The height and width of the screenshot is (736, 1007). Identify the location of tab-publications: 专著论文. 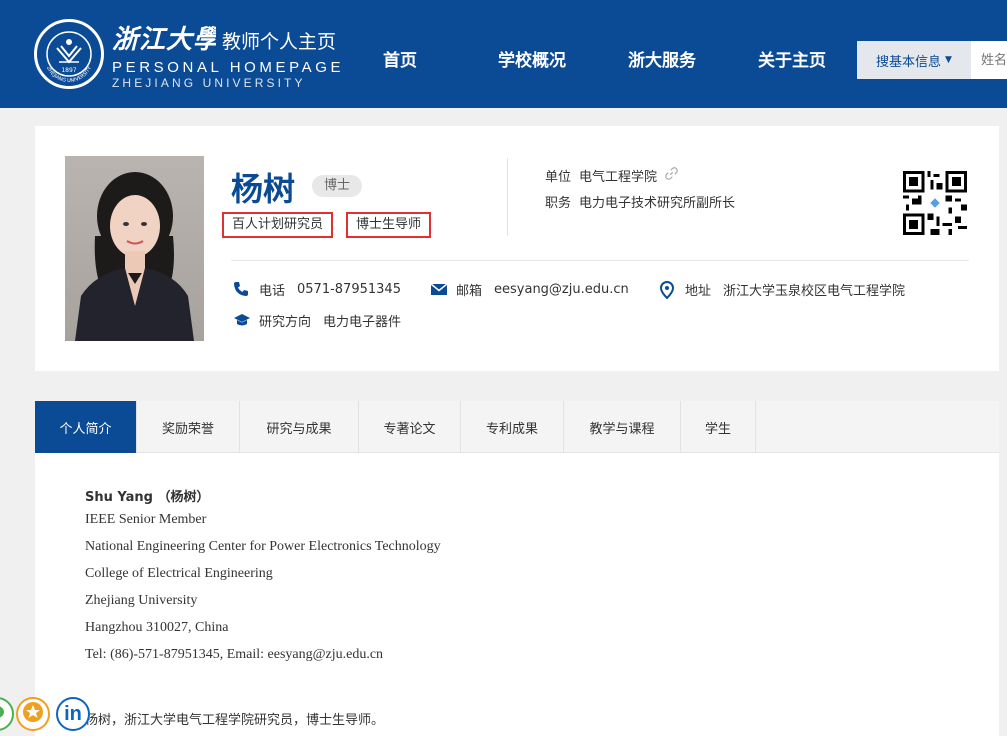
(410, 427).